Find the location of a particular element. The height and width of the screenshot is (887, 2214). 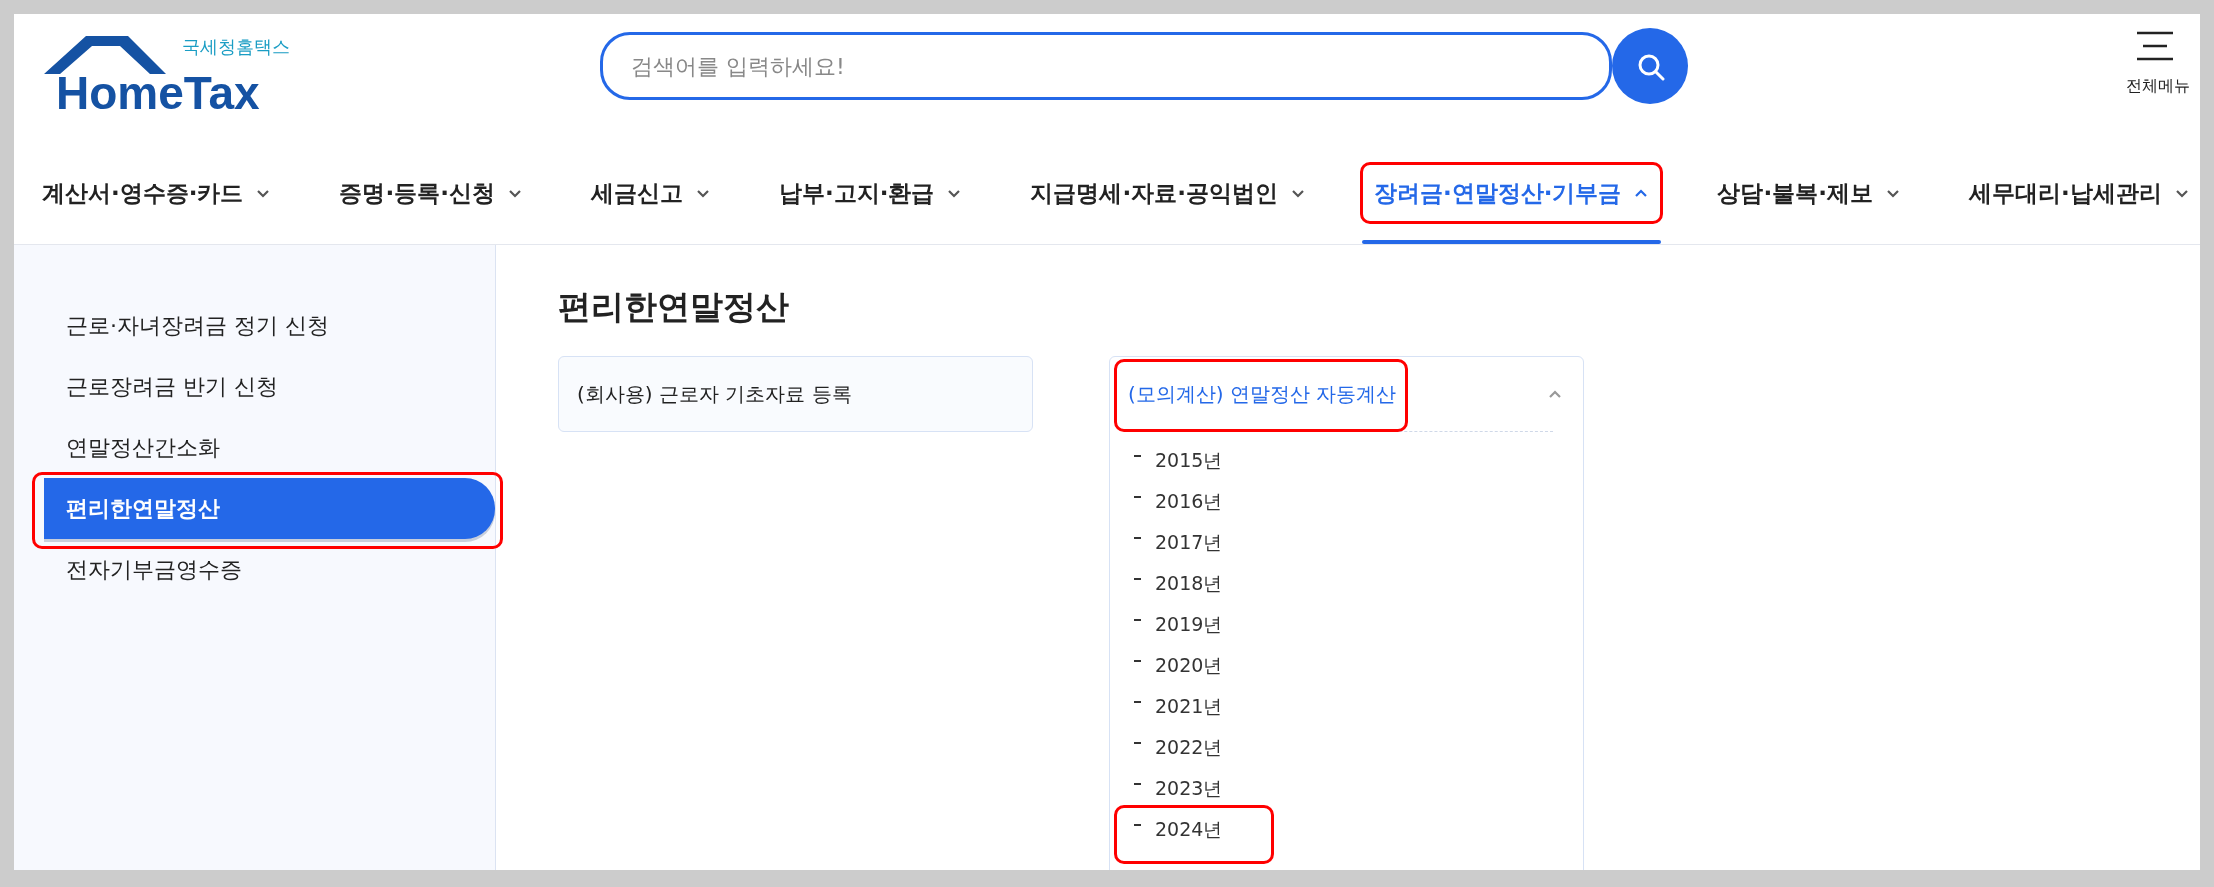

year-link: 2016년 is located at coordinates (1208, 501).